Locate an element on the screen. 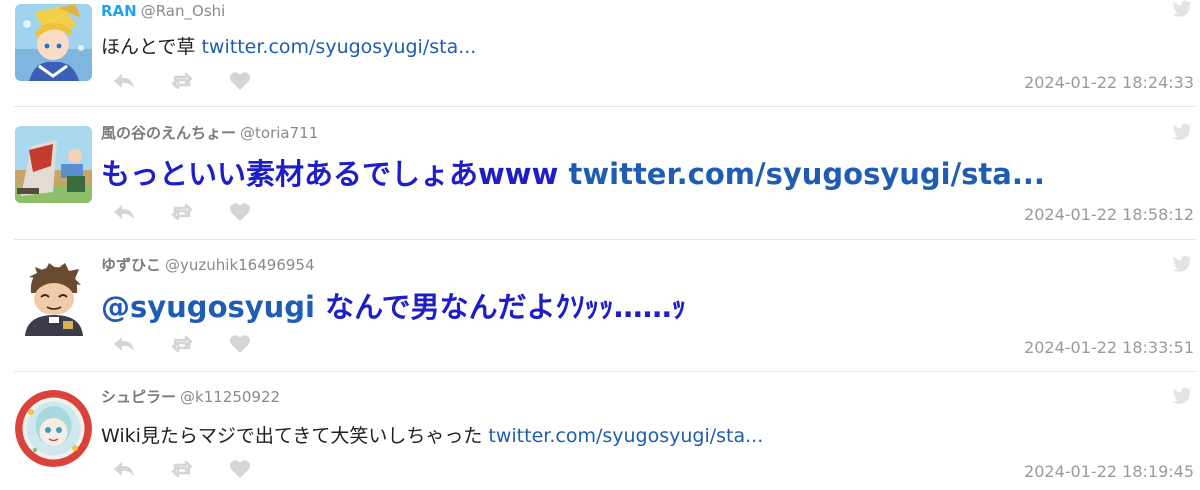 The height and width of the screenshot is (490, 1200). author-handle: @yuzuhik16496954 is located at coordinates (239, 265).